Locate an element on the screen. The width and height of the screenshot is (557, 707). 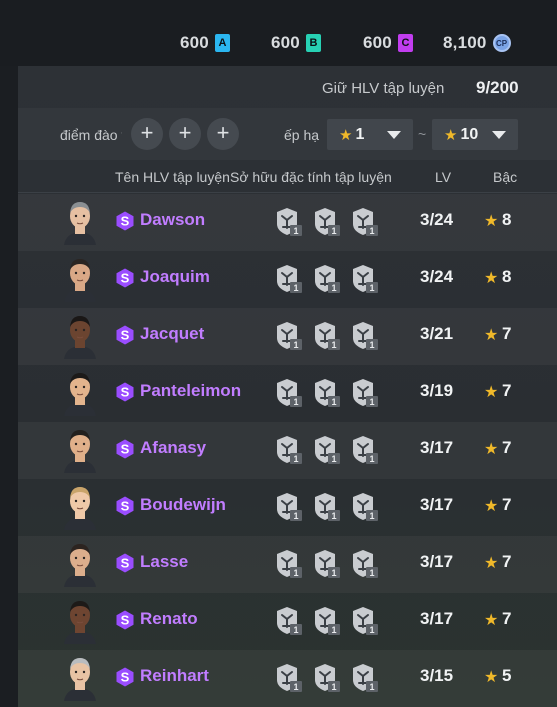
cp-coin-icon: CP is located at coordinates (501, 43).